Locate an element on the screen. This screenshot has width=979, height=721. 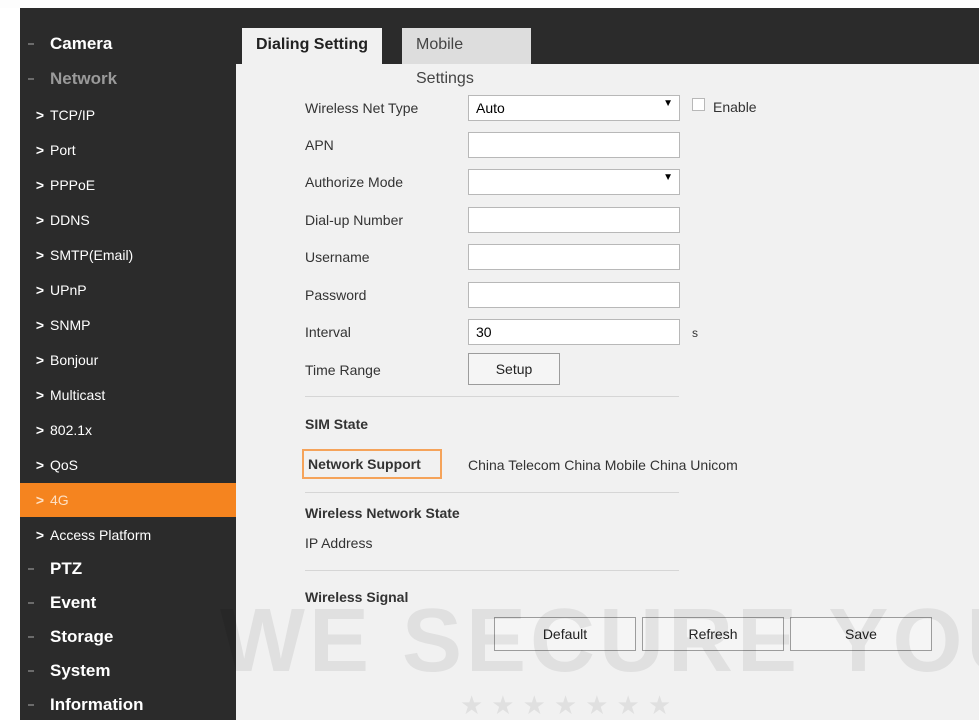
password-label: Password is located at coordinates (336, 295).